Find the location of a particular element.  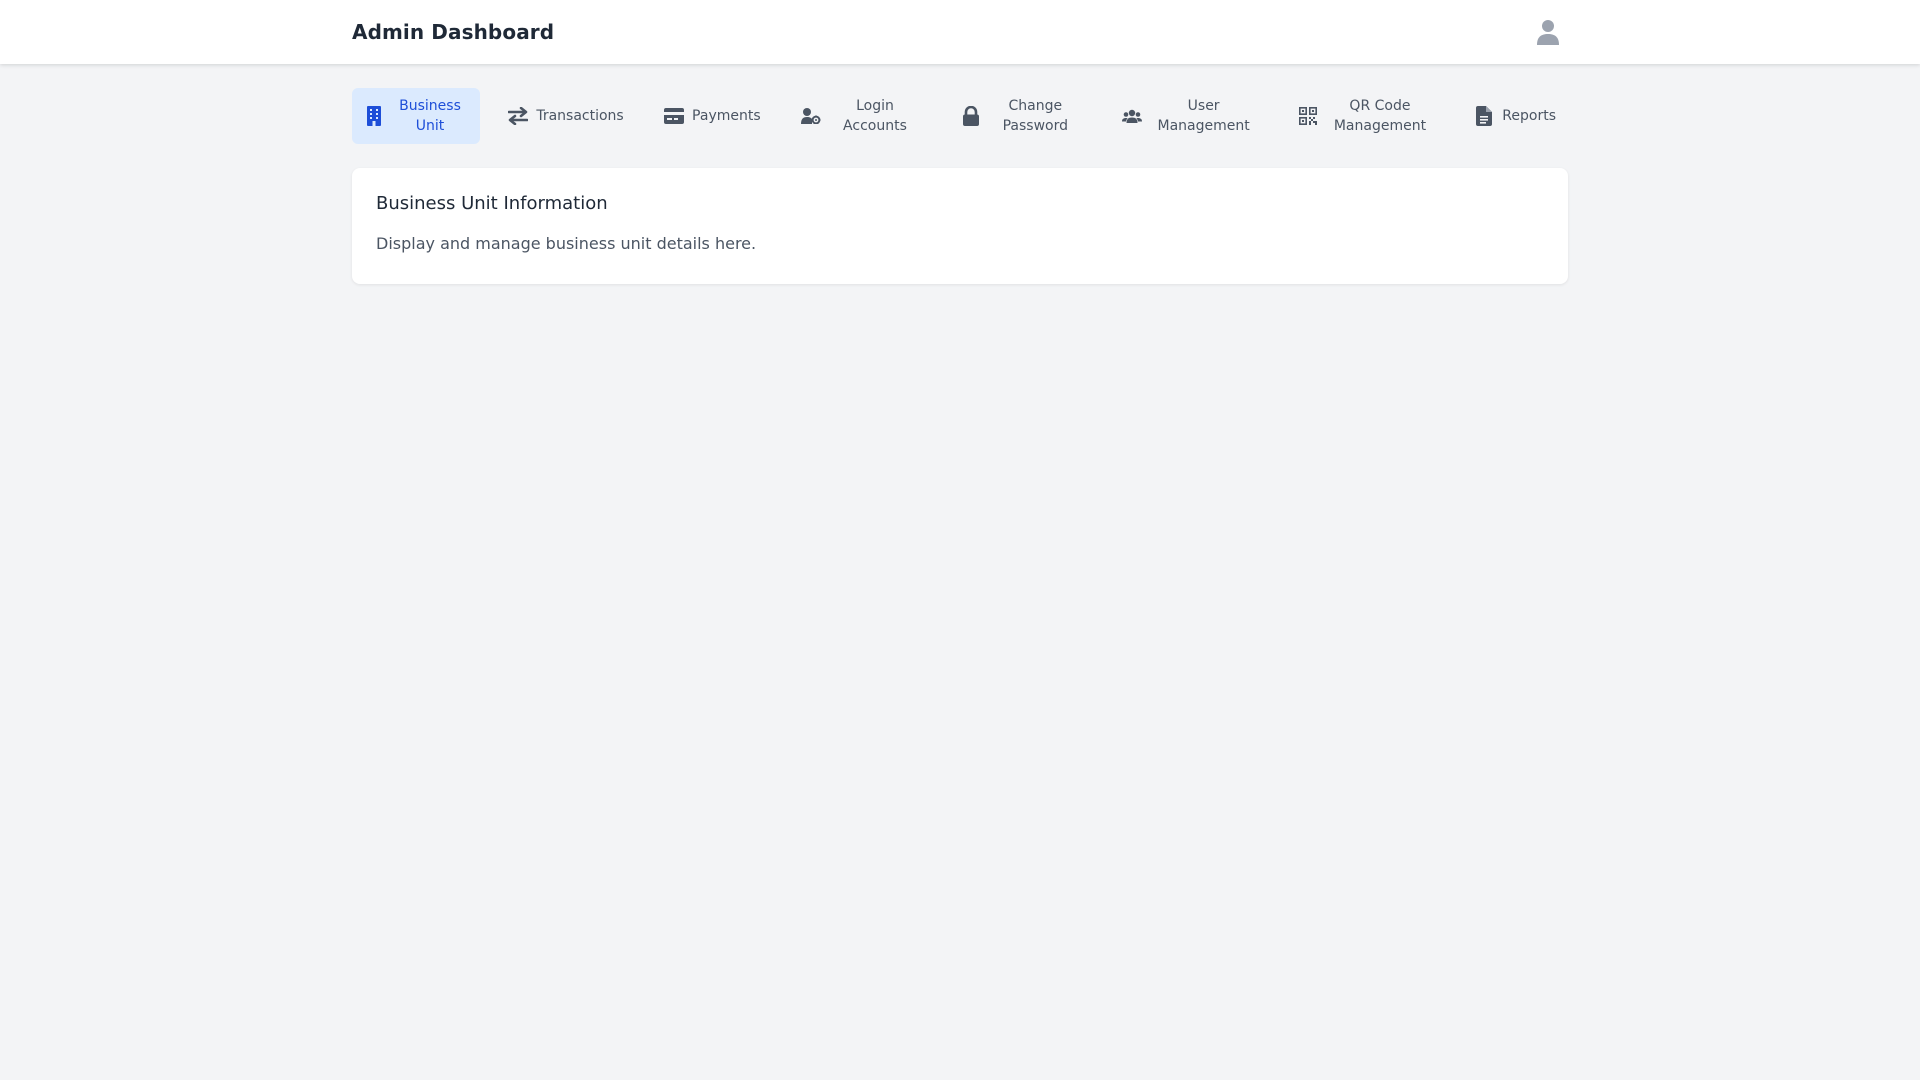

card-title: Business Unit Information is located at coordinates (492, 203).